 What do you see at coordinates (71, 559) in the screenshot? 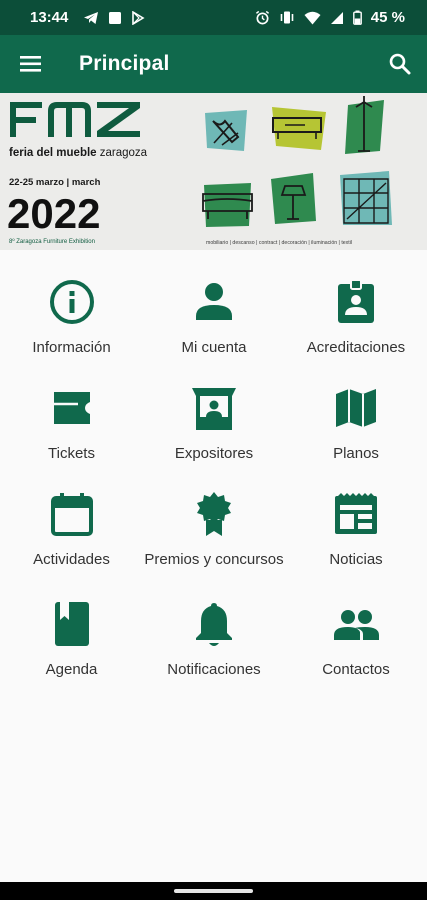
I see `menu-item-label: Actividades` at bounding box center [71, 559].